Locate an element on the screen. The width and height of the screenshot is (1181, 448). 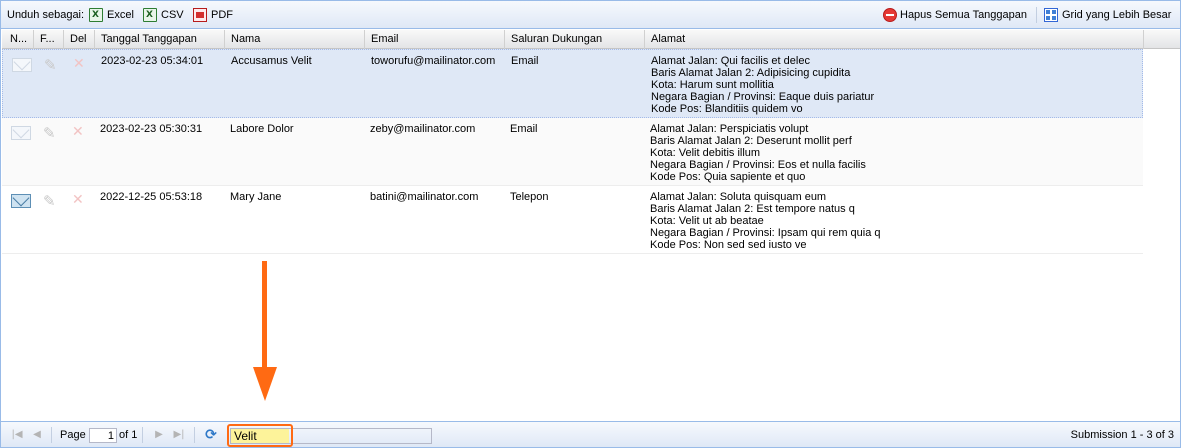
address-street: Alamat Jalan: Qui facilis et delec is located at coordinates (730, 61).